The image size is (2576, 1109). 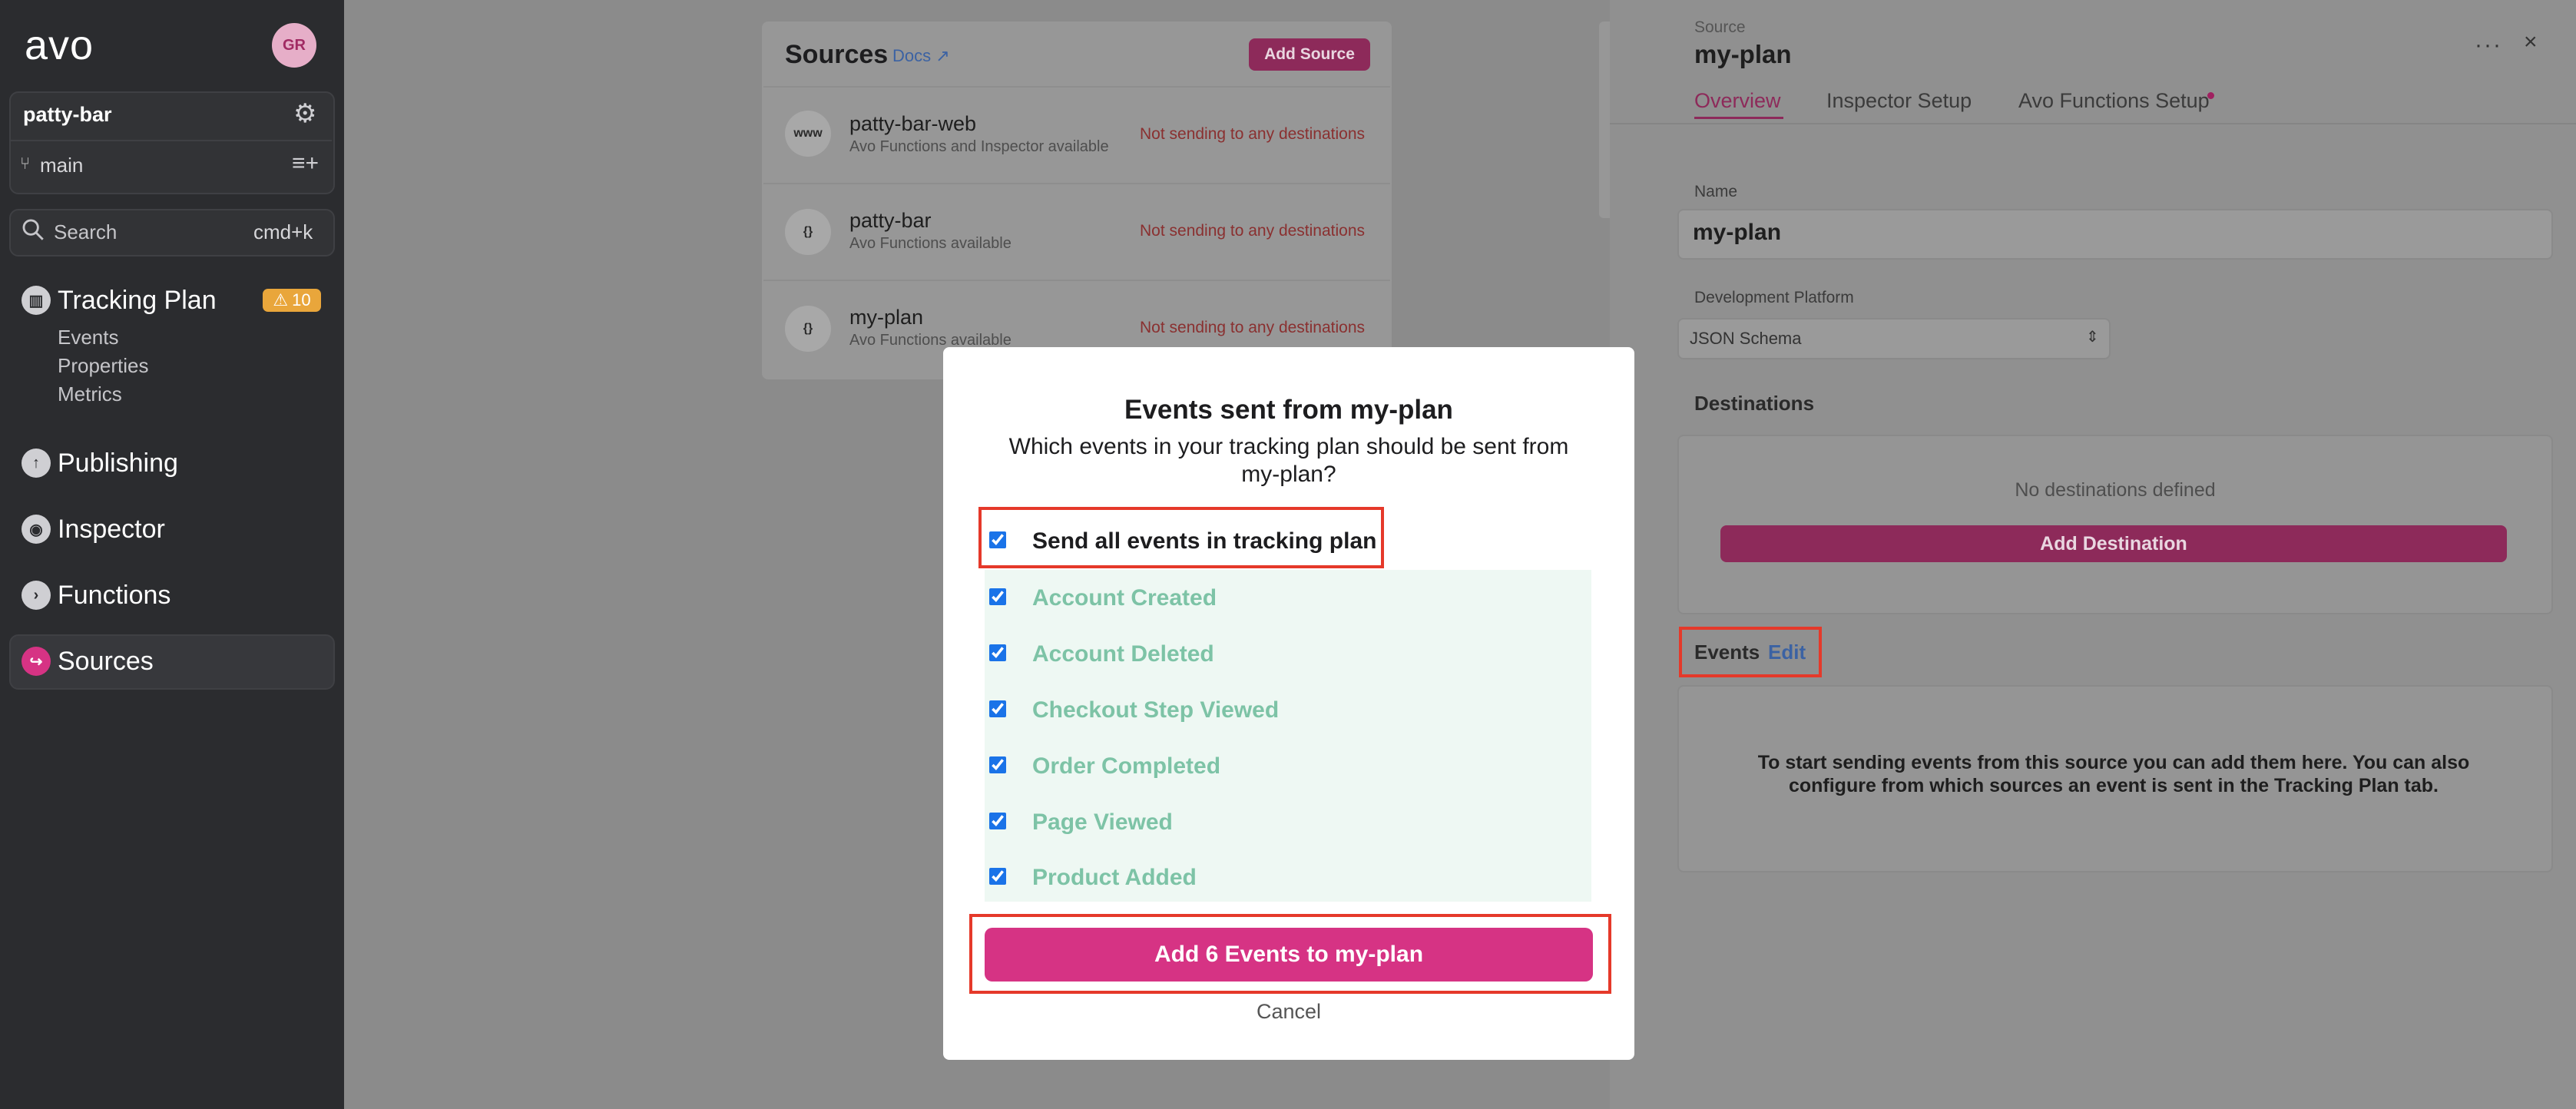 What do you see at coordinates (281, 300) in the screenshot?
I see `warning-icon: ⚠` at bounding box center [281, 300].